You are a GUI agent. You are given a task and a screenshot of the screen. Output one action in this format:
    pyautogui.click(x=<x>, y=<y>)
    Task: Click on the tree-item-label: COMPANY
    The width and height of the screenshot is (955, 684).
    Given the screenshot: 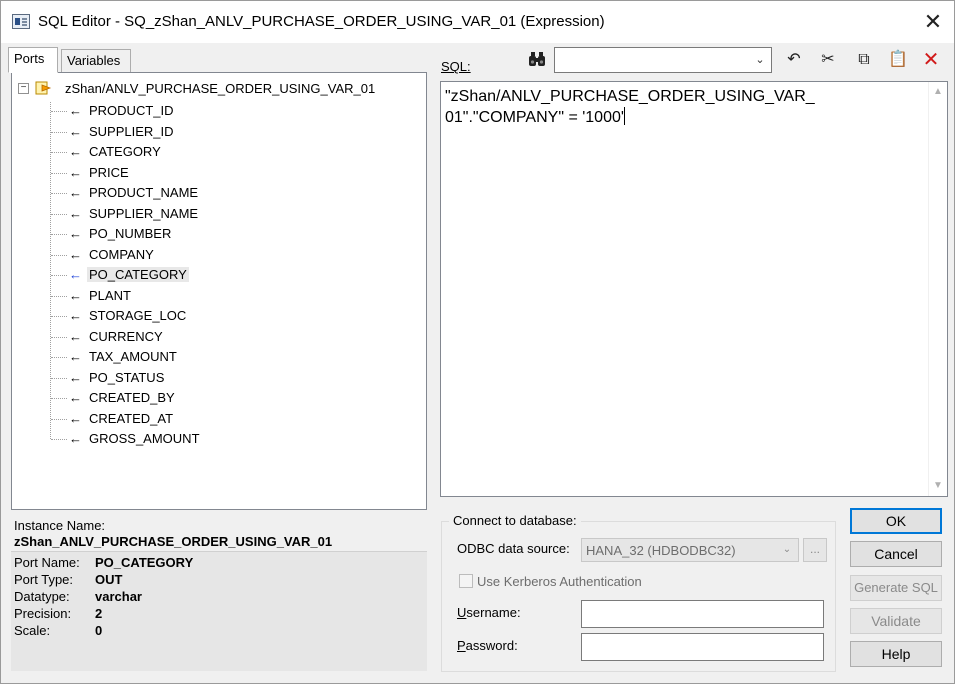 What is the action you would take?
    pyautogui.click(x=121, y=254)
    